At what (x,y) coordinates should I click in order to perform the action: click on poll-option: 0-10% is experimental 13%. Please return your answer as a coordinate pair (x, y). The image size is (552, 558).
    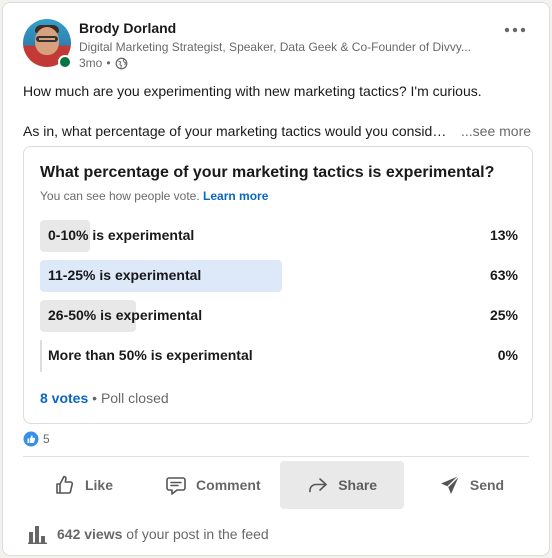
    Looking at the image, I should click on (279, 236).